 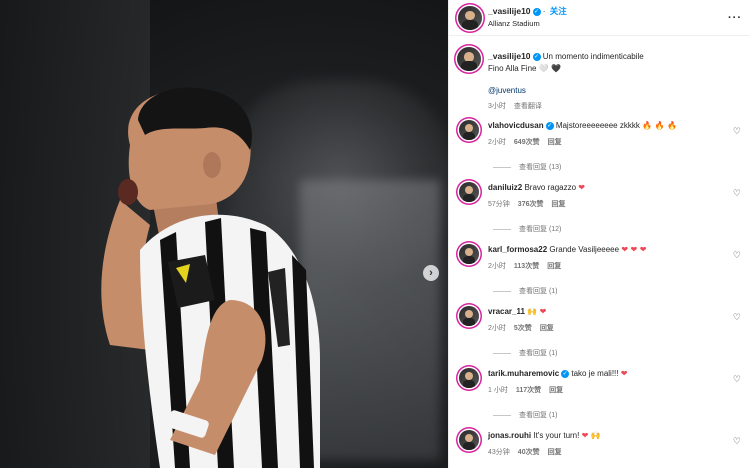 What do you see at coordinates (469, 59) in the screenshot?
I see `caption-avatar` at bounding box center [469, 59].